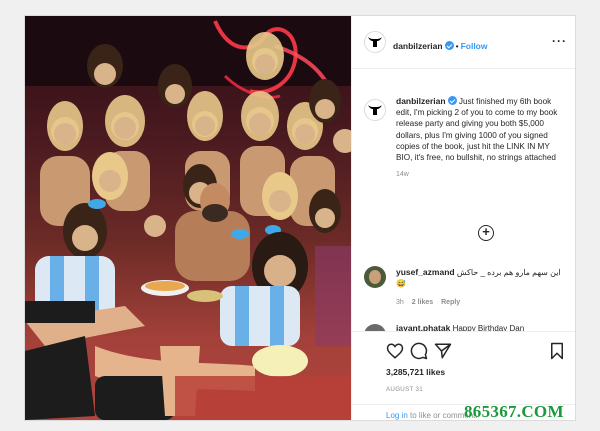 The height and width of the screenshot is (431, 600). I want to click on post-header: danbilzerian • Follow ···, so click(463, 42).